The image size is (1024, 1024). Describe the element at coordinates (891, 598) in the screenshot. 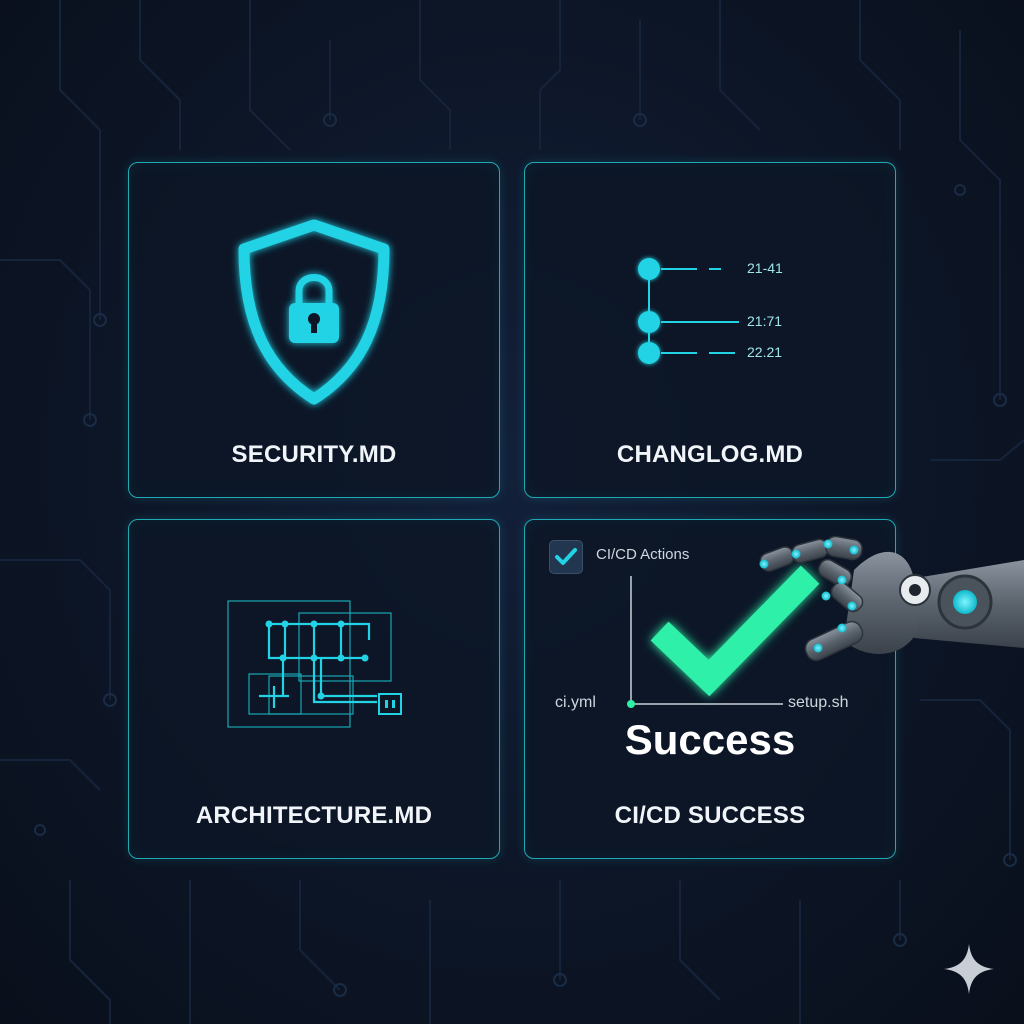

I see `robot-hand-icon` at that location.